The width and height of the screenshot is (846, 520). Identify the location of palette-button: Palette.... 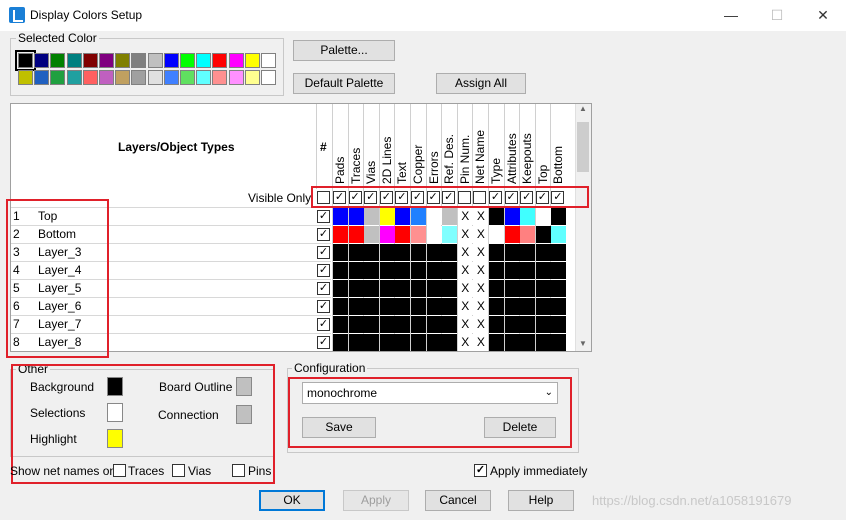
(344, 50).